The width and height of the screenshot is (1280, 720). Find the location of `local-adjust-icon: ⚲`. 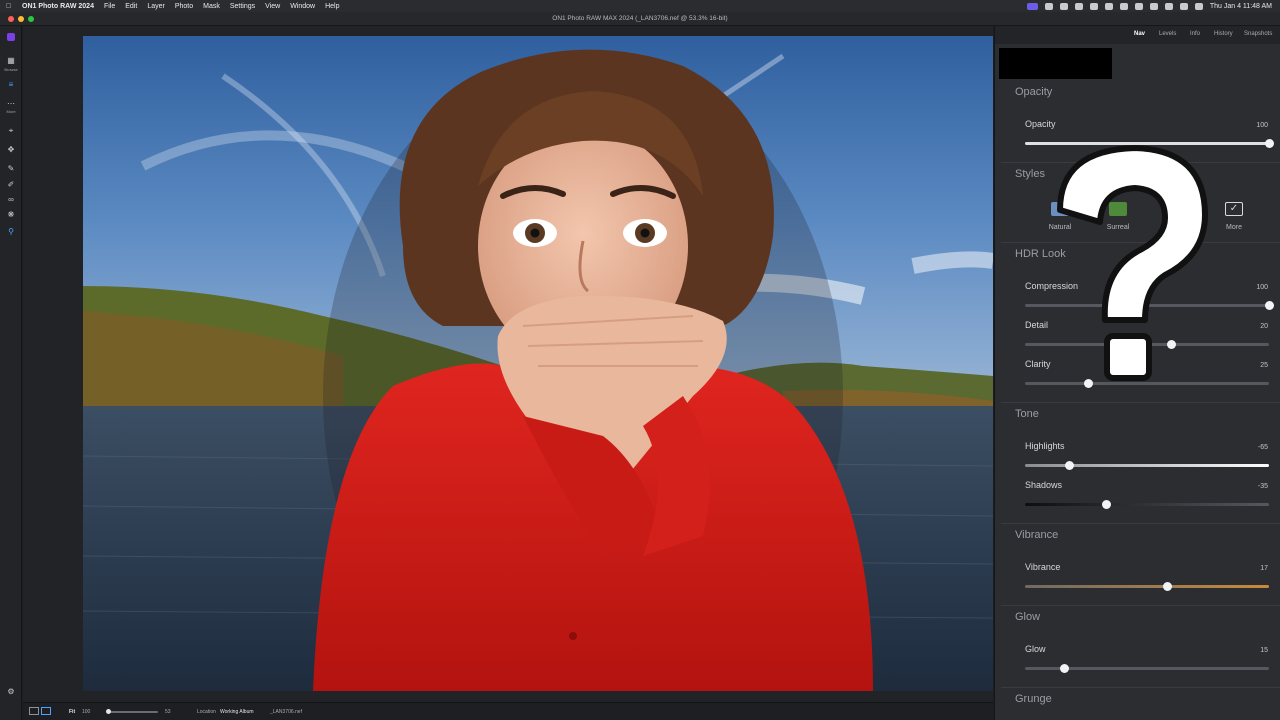

local-adjust-icon: ⚲ is located at coordinates (11, 231).